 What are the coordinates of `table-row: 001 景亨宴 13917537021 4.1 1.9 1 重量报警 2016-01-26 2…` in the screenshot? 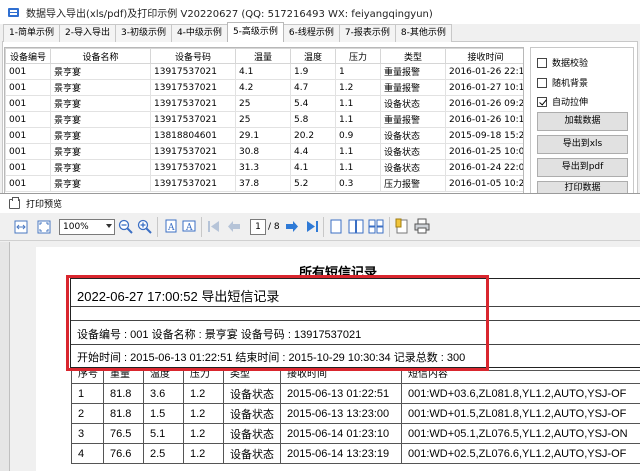 It's located at (264, 71).